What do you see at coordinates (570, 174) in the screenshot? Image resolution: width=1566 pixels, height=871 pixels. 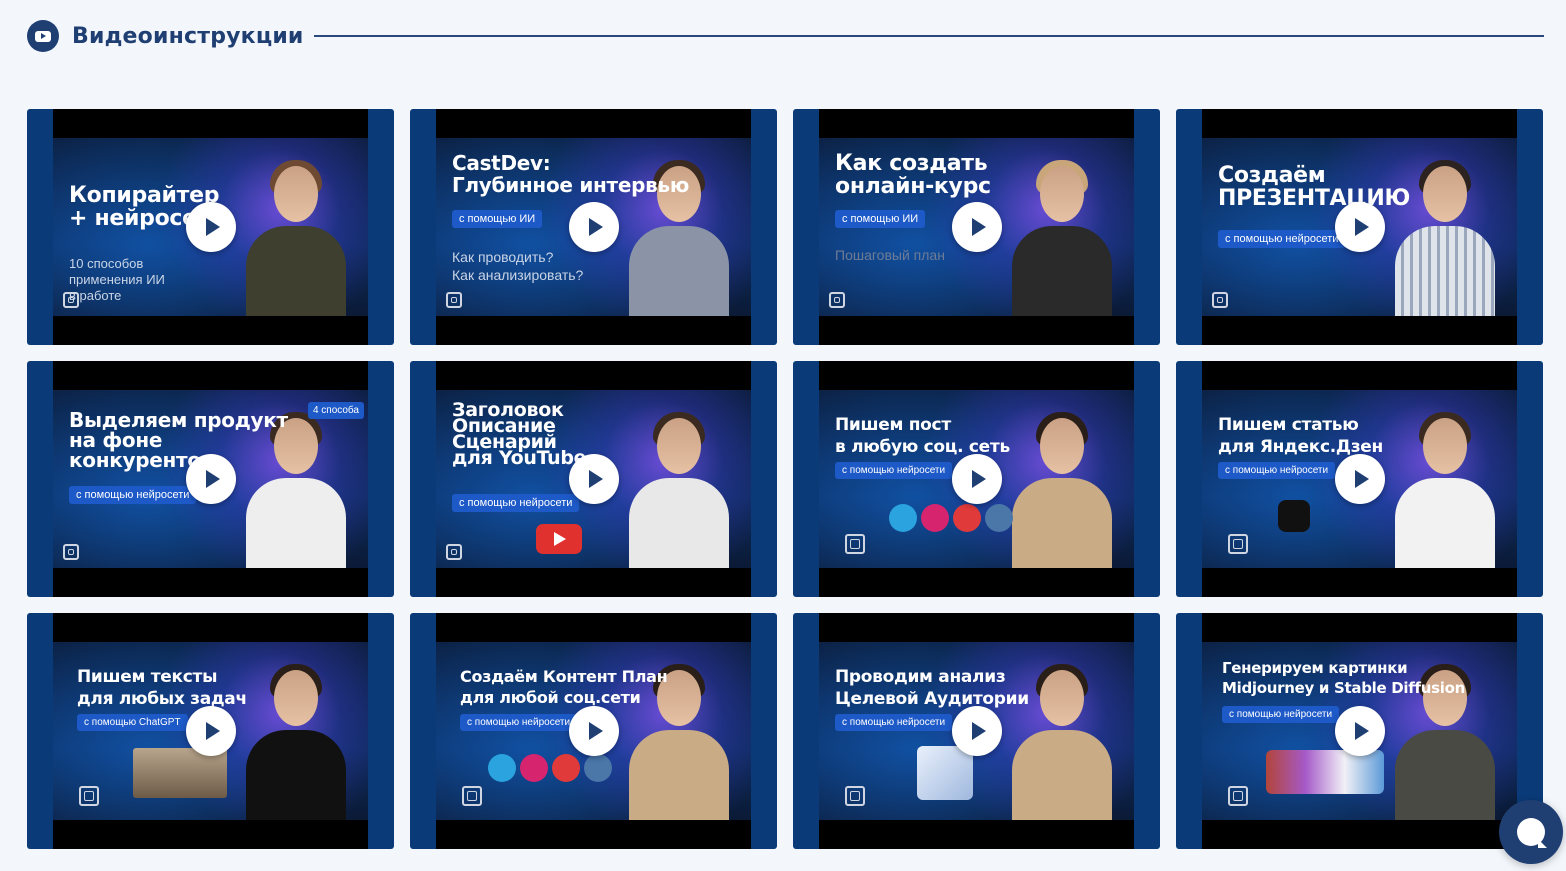 I see `video-title: CastDev: Глубинное интервью` at bounding box center [570, 174].